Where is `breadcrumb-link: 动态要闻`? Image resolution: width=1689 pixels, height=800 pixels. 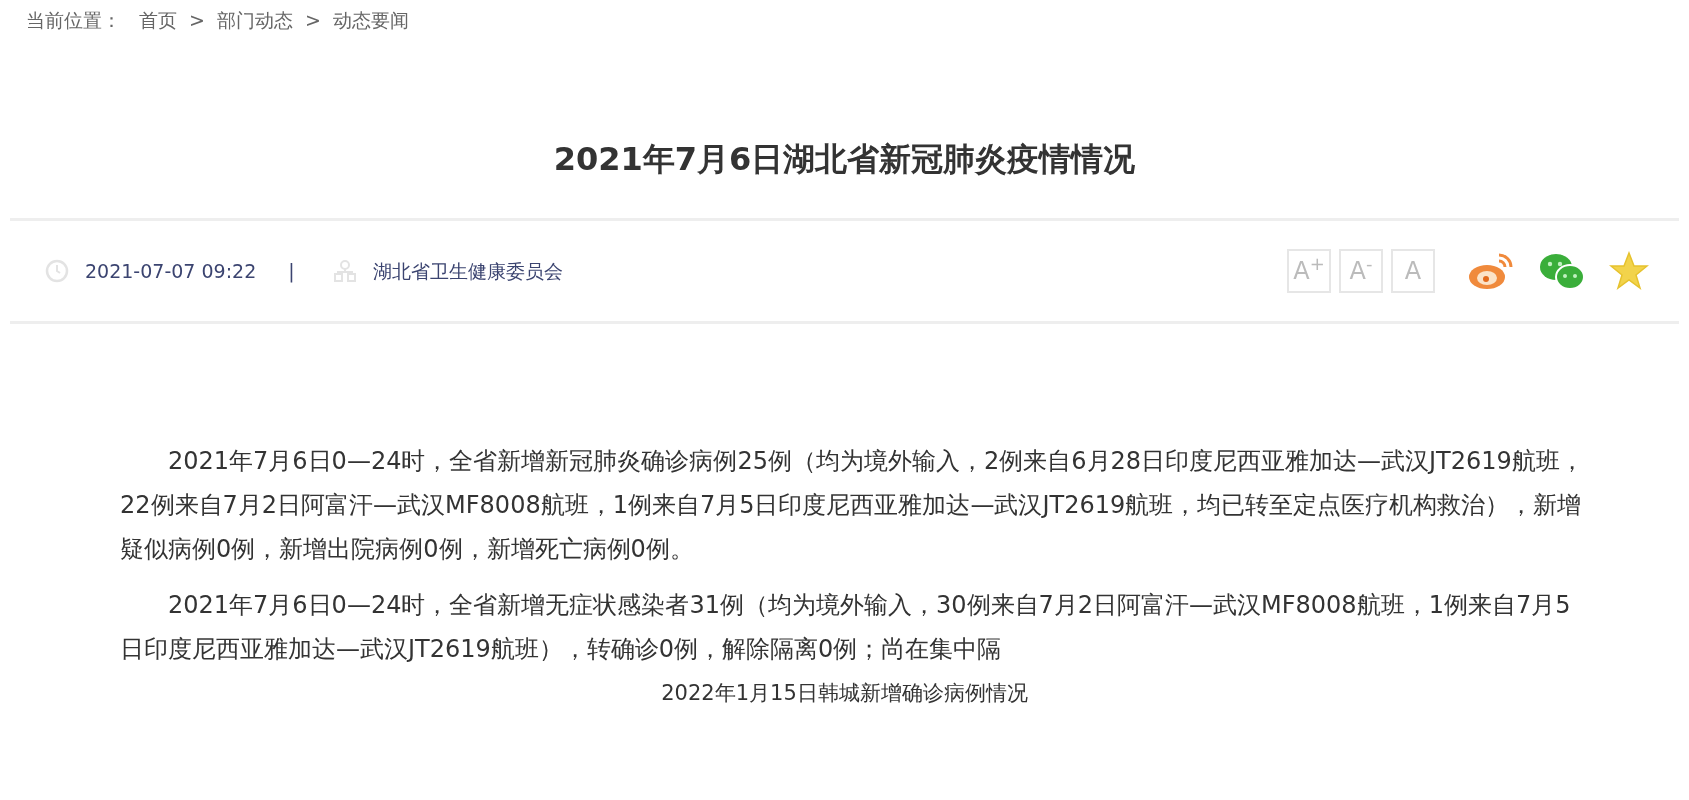 breadcrumb-link: 动态要闻 is located at coordinates (370, 20).